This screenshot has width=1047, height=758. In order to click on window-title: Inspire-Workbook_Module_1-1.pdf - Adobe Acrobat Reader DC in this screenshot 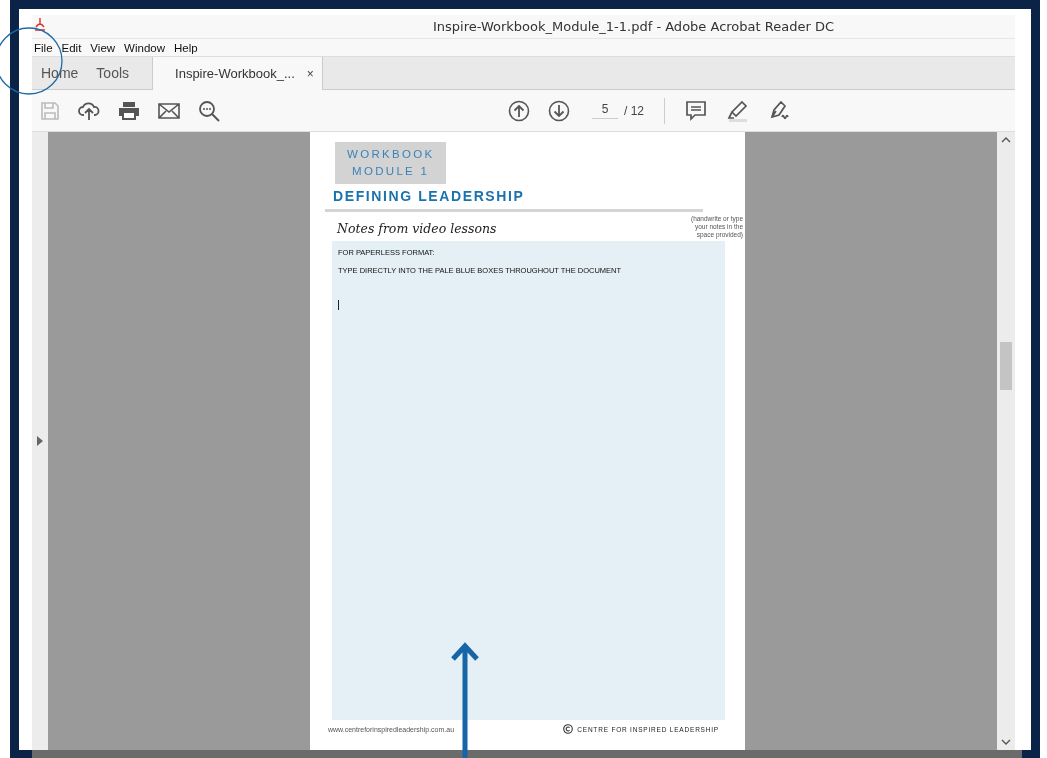, I will do `click(633, 26)`.